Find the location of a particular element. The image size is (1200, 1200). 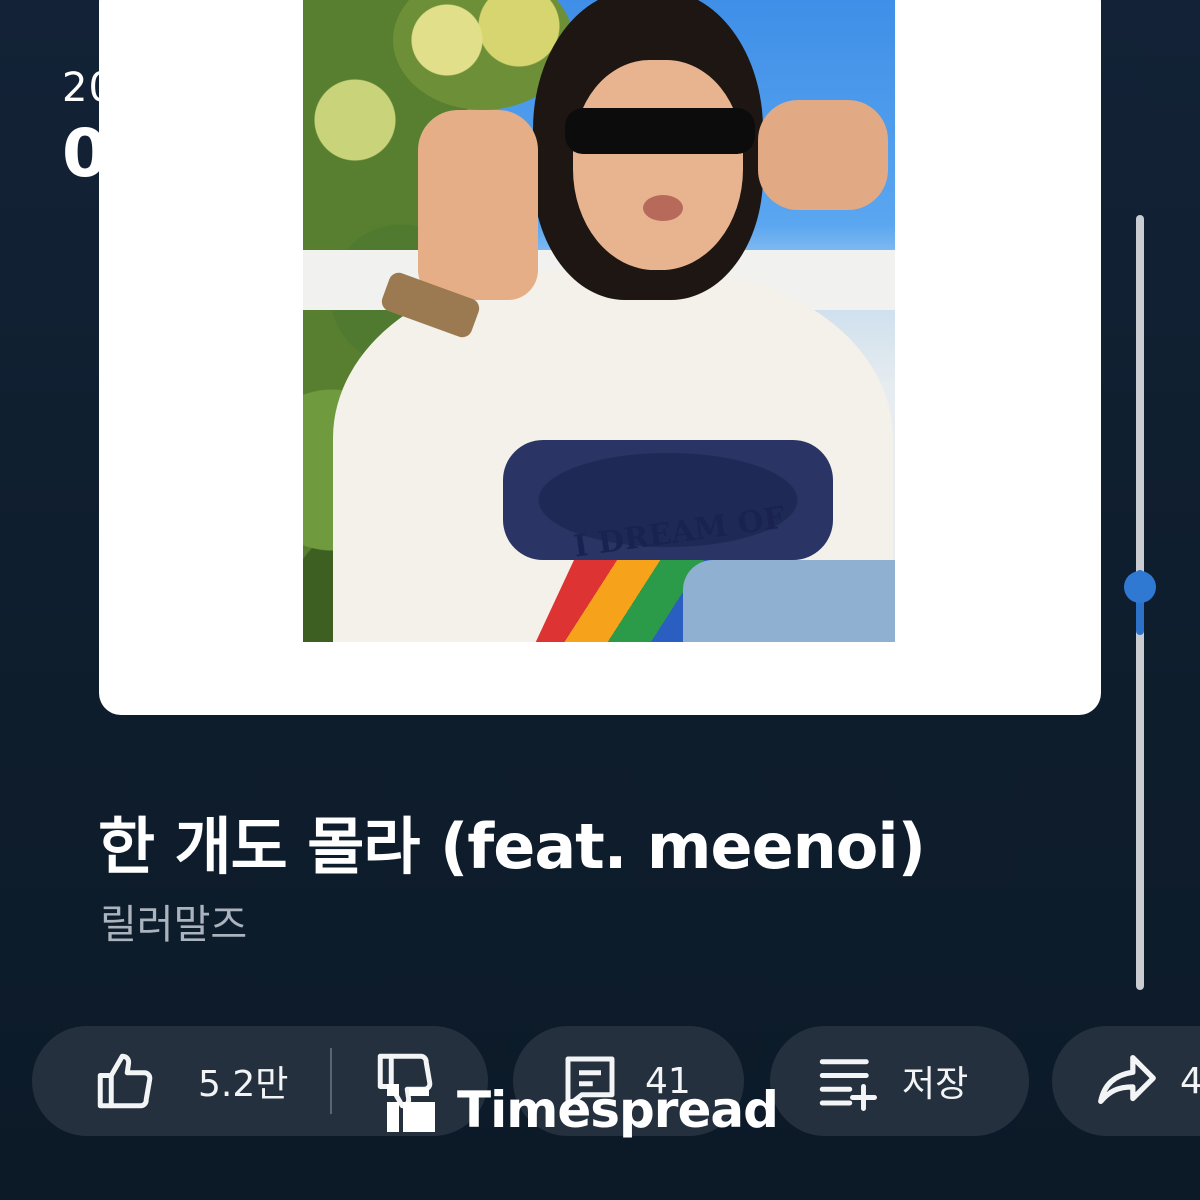

photo-lips is located at coordinates (663, 208).